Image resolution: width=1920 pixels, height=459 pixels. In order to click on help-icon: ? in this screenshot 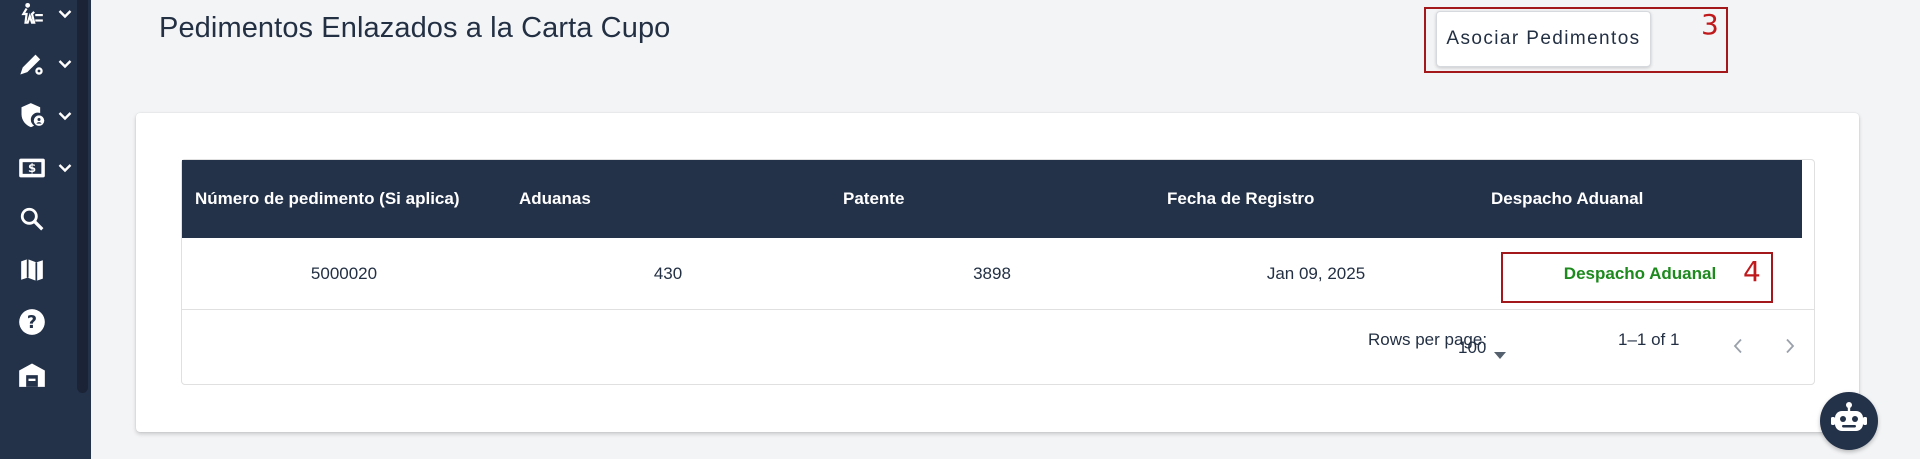, I will do `click(32, 322)`.